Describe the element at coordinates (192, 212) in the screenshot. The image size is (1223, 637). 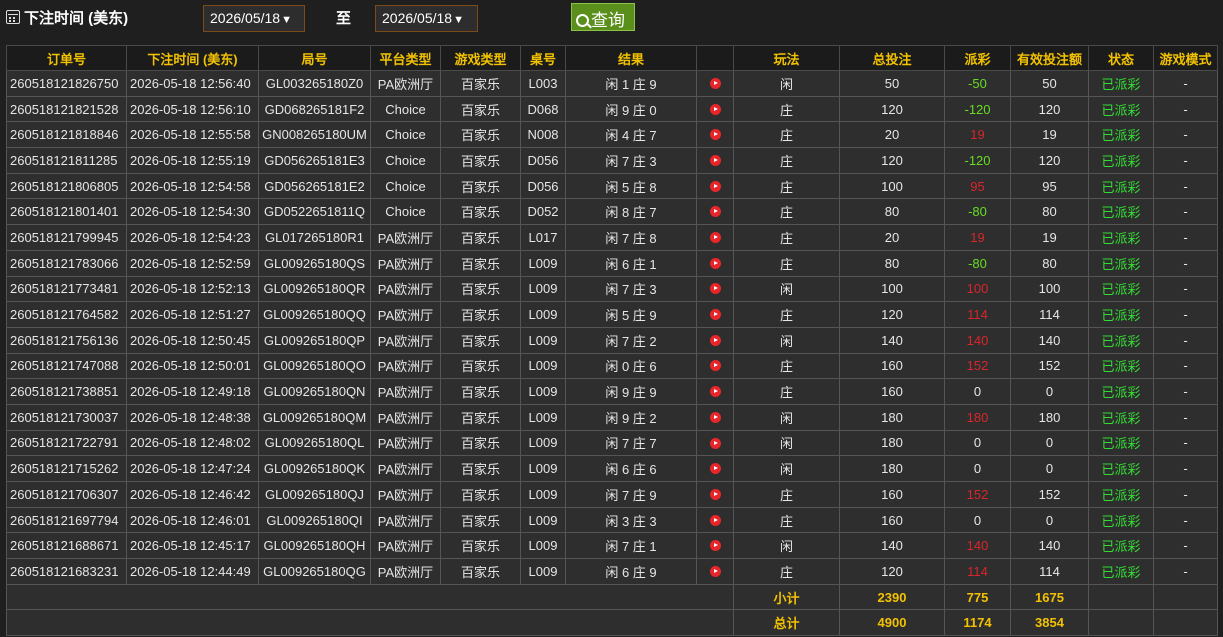
I see `bet-time-cell: 2026-05-18 12:54:30` at that location.